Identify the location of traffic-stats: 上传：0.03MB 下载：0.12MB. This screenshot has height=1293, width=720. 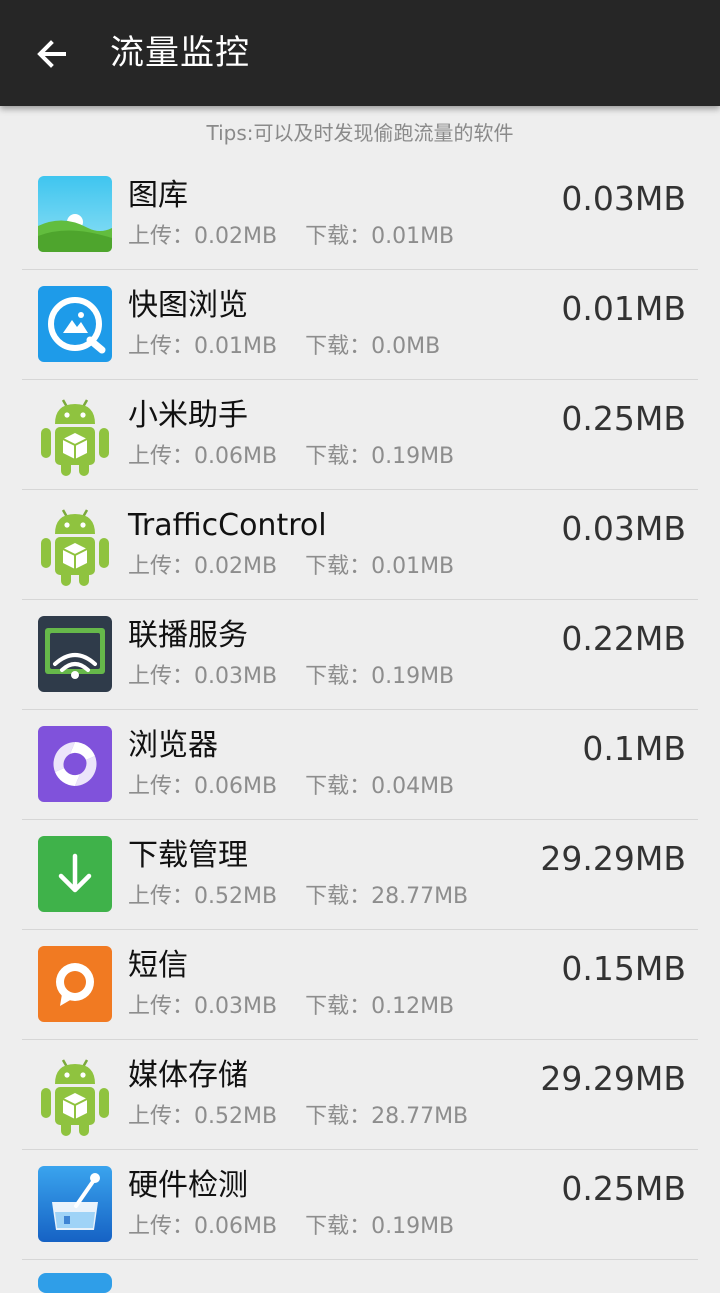
(291, 1007).